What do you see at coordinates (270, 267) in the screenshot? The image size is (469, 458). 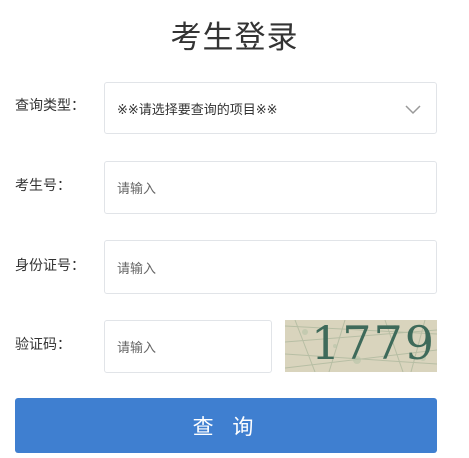 I see `id-number-input: 请输入` at bounding box center [270, 267].